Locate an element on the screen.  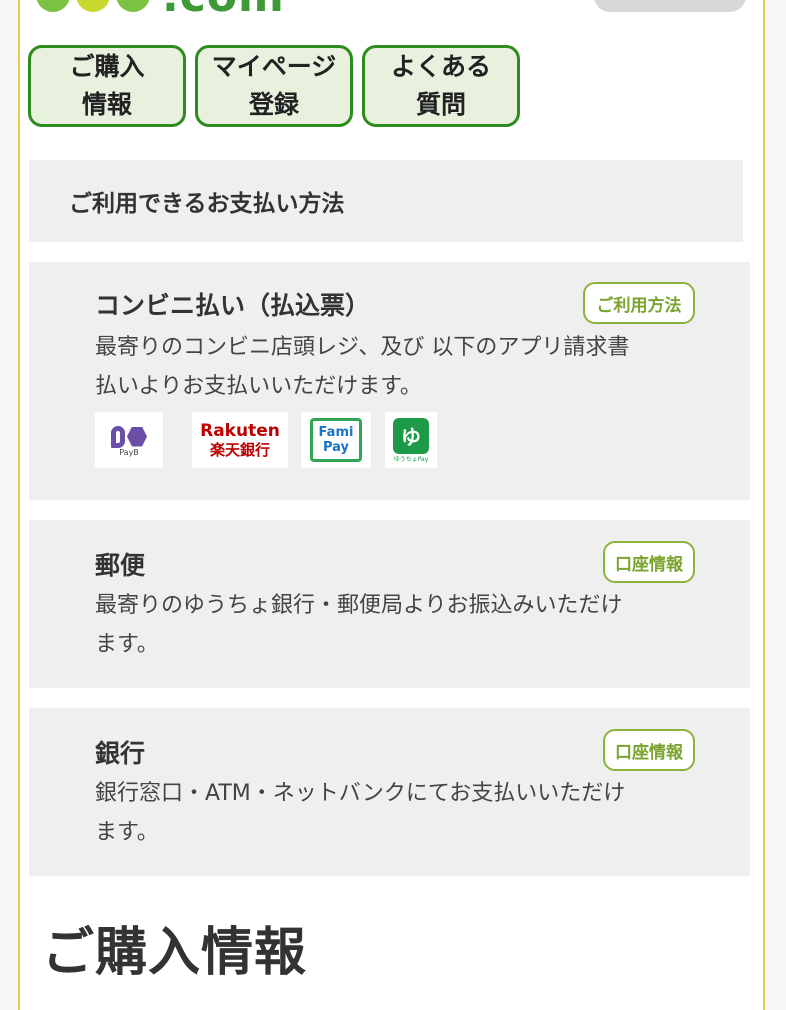
rakuten-bank-logo: Rakuten 楽天銀行 is located at coordinates (240, 440).